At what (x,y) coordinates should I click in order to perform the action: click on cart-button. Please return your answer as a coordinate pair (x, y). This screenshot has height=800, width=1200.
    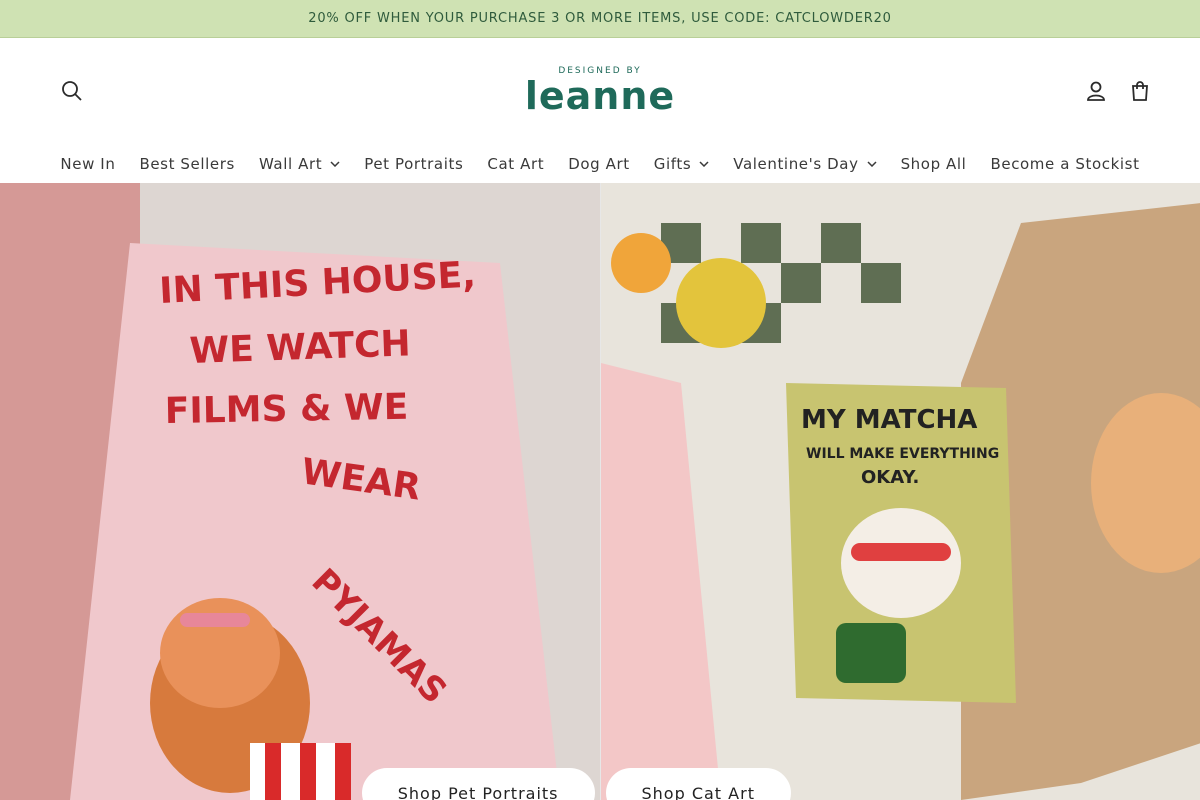
    Looking at the image, I should click on (1140, 93).